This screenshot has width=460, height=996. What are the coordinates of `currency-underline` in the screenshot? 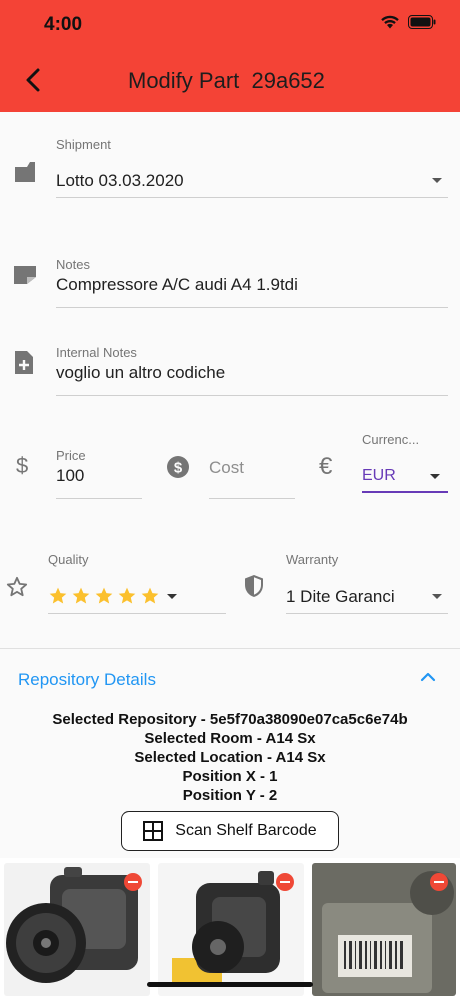 It's located at (405, 492).